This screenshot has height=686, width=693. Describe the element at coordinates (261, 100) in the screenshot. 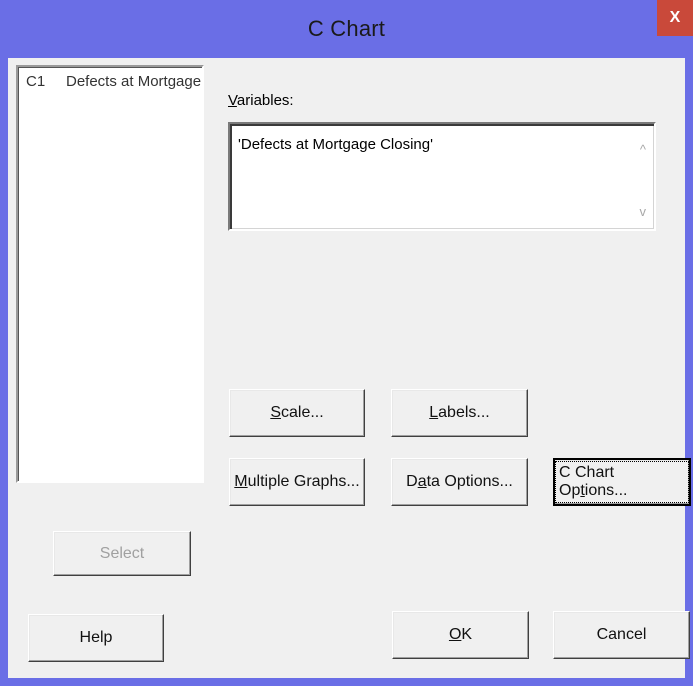

I see `variables-label: Variables:` at that location.